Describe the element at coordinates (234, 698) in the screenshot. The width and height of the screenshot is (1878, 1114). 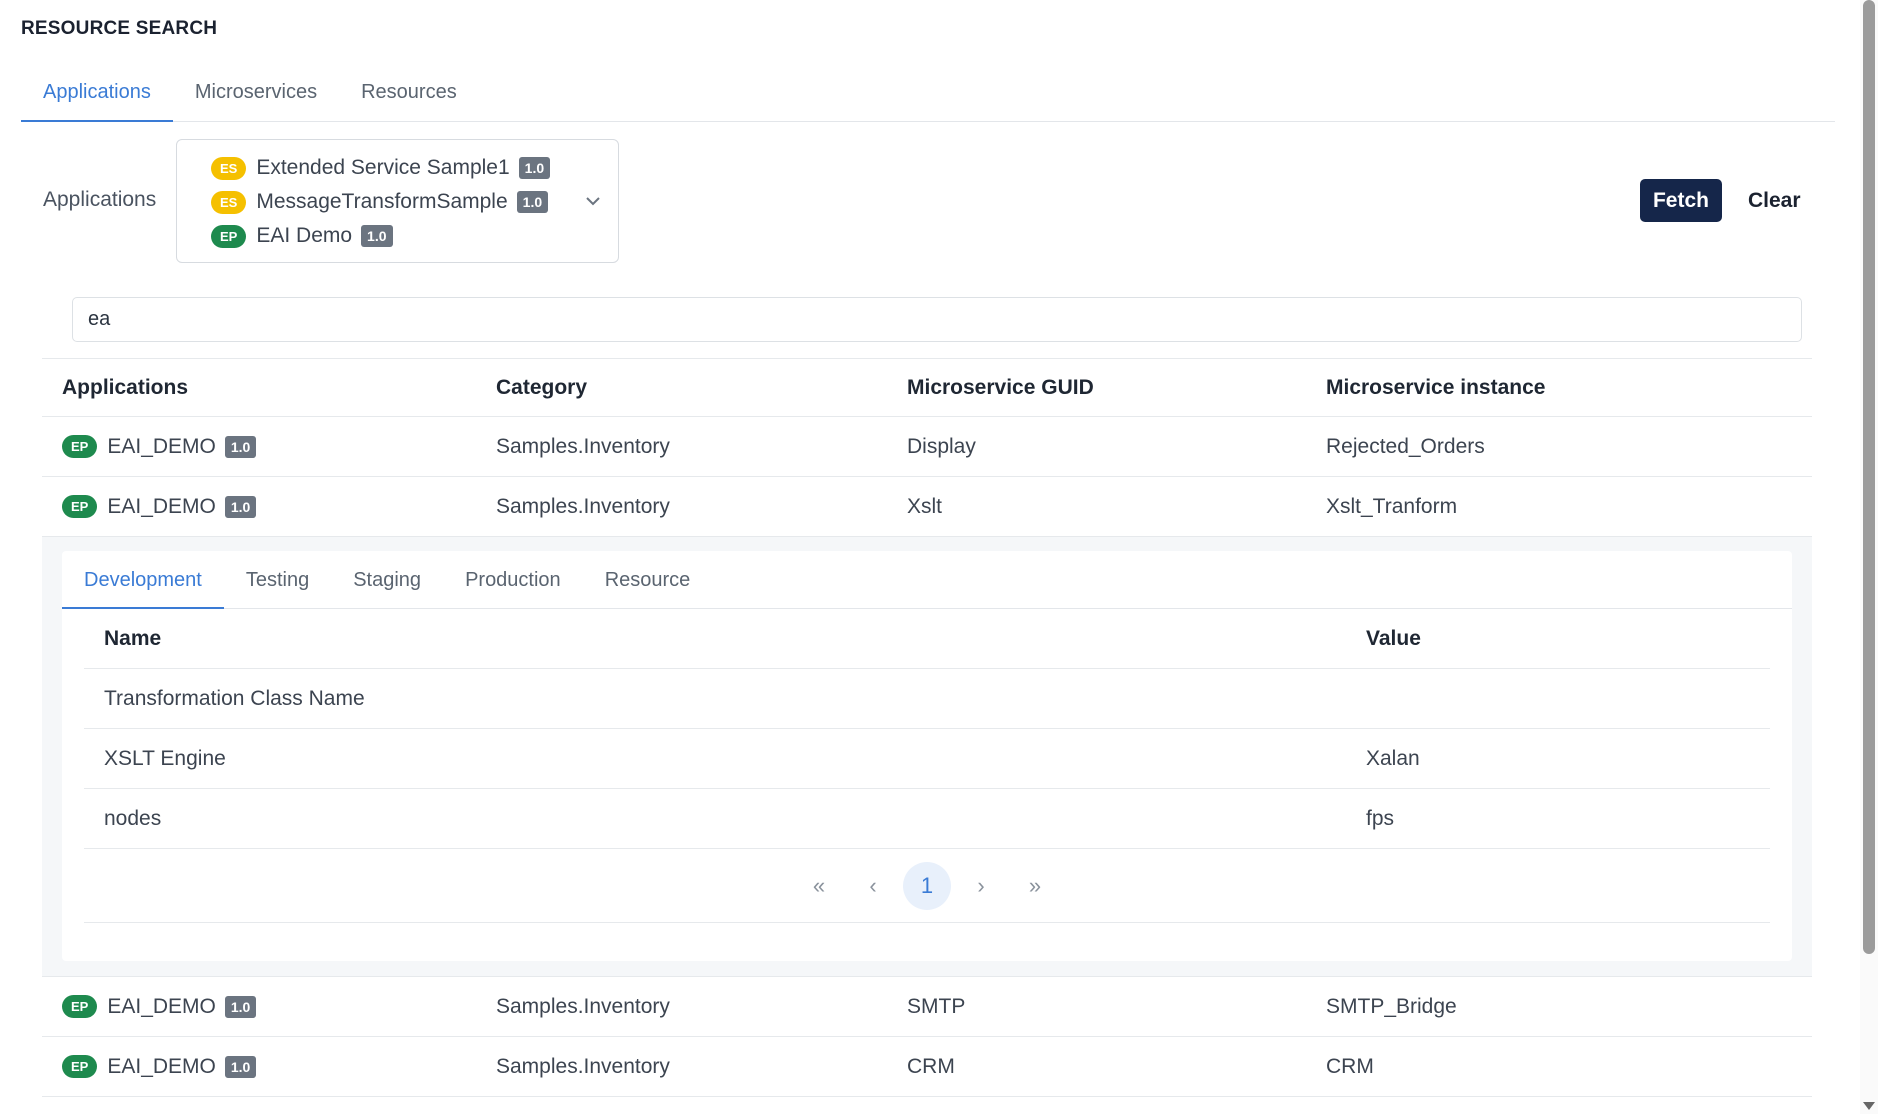
I see `property-name: Transformation Class Name` at that location.